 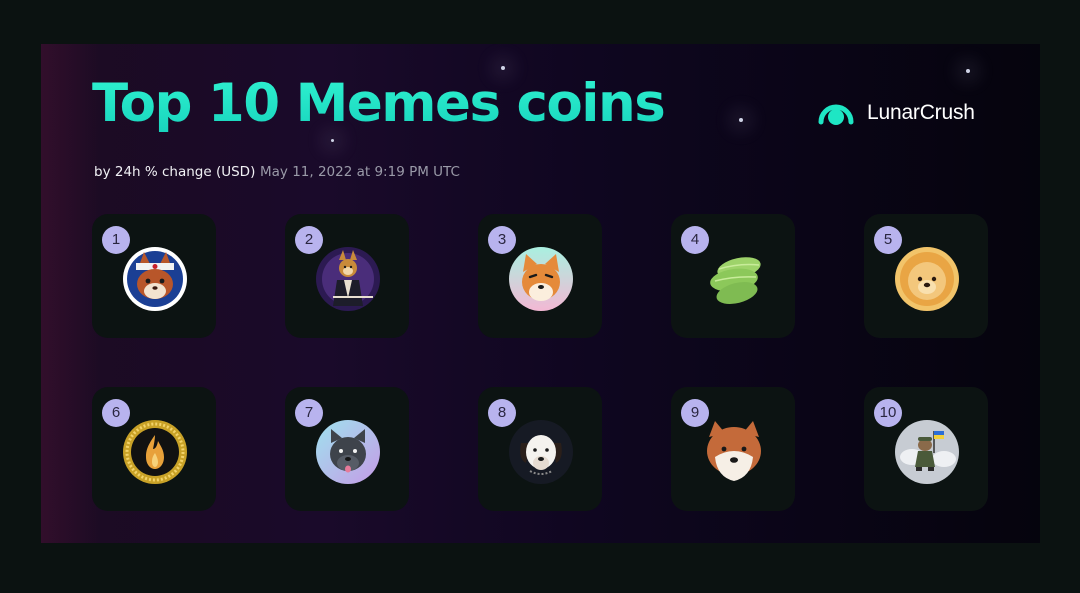 I want to click on white-dog-face-coin-icon, so click(x=541, y=452).